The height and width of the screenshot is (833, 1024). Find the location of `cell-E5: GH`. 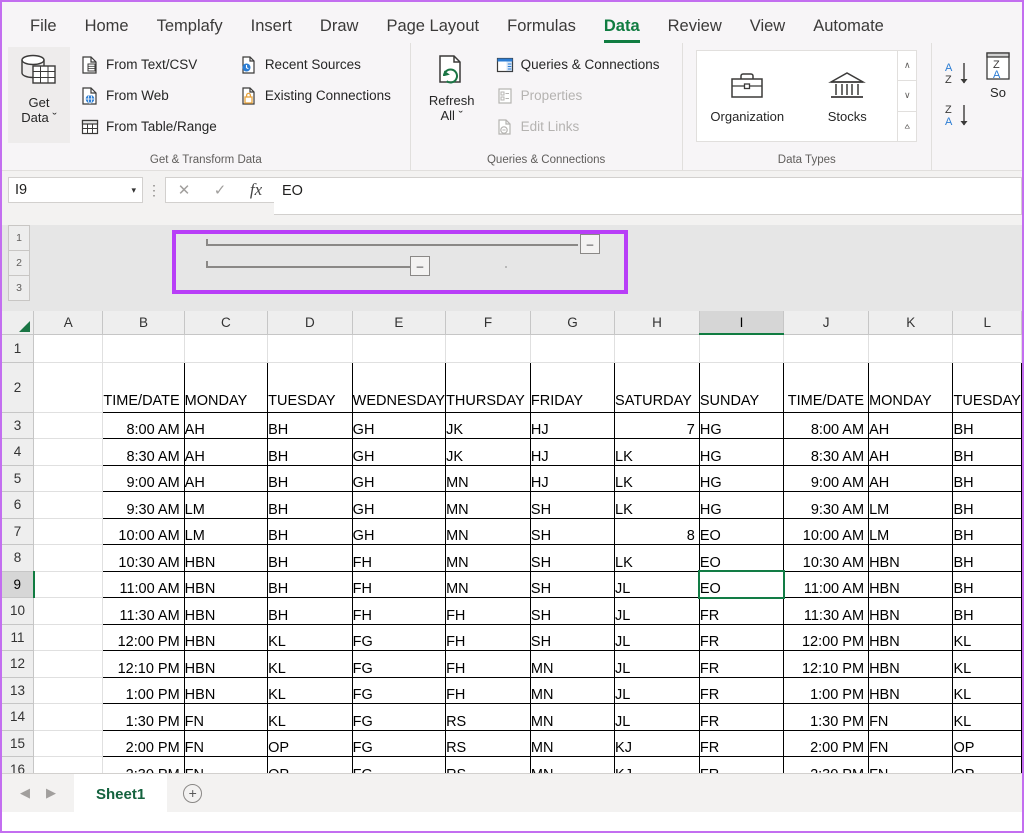

cell-E5: GH is located at coordinates (399, 478).